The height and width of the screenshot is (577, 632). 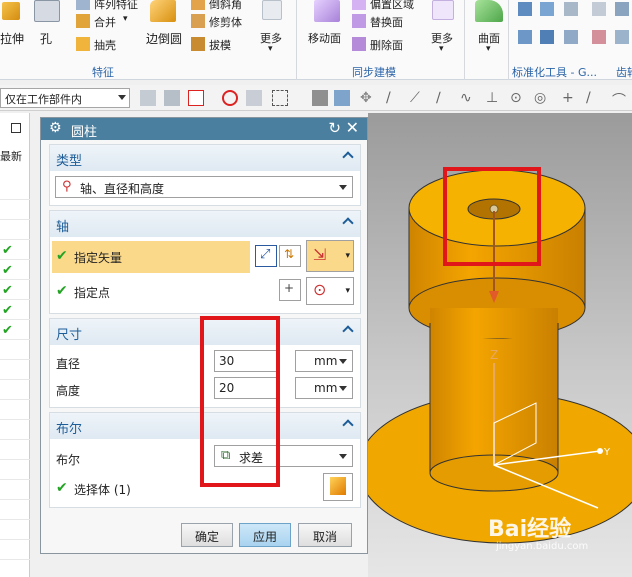 What do you see at coordinates (198, 5) in the screenshot?
I see `chamfer-icon` at bounding box center [198, 5].